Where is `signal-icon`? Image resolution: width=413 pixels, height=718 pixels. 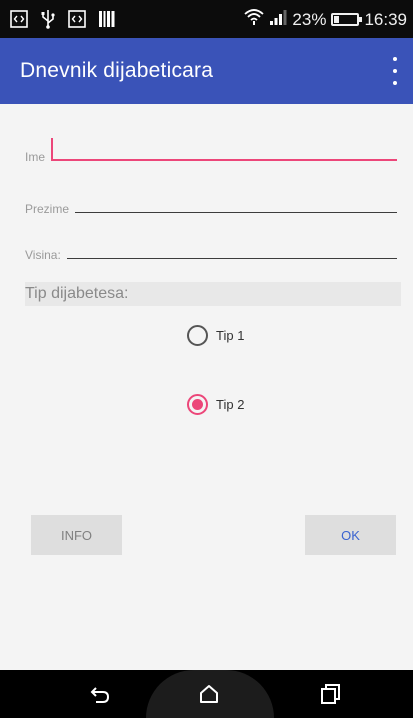
signal-icon is located at coordinates (278, 19).